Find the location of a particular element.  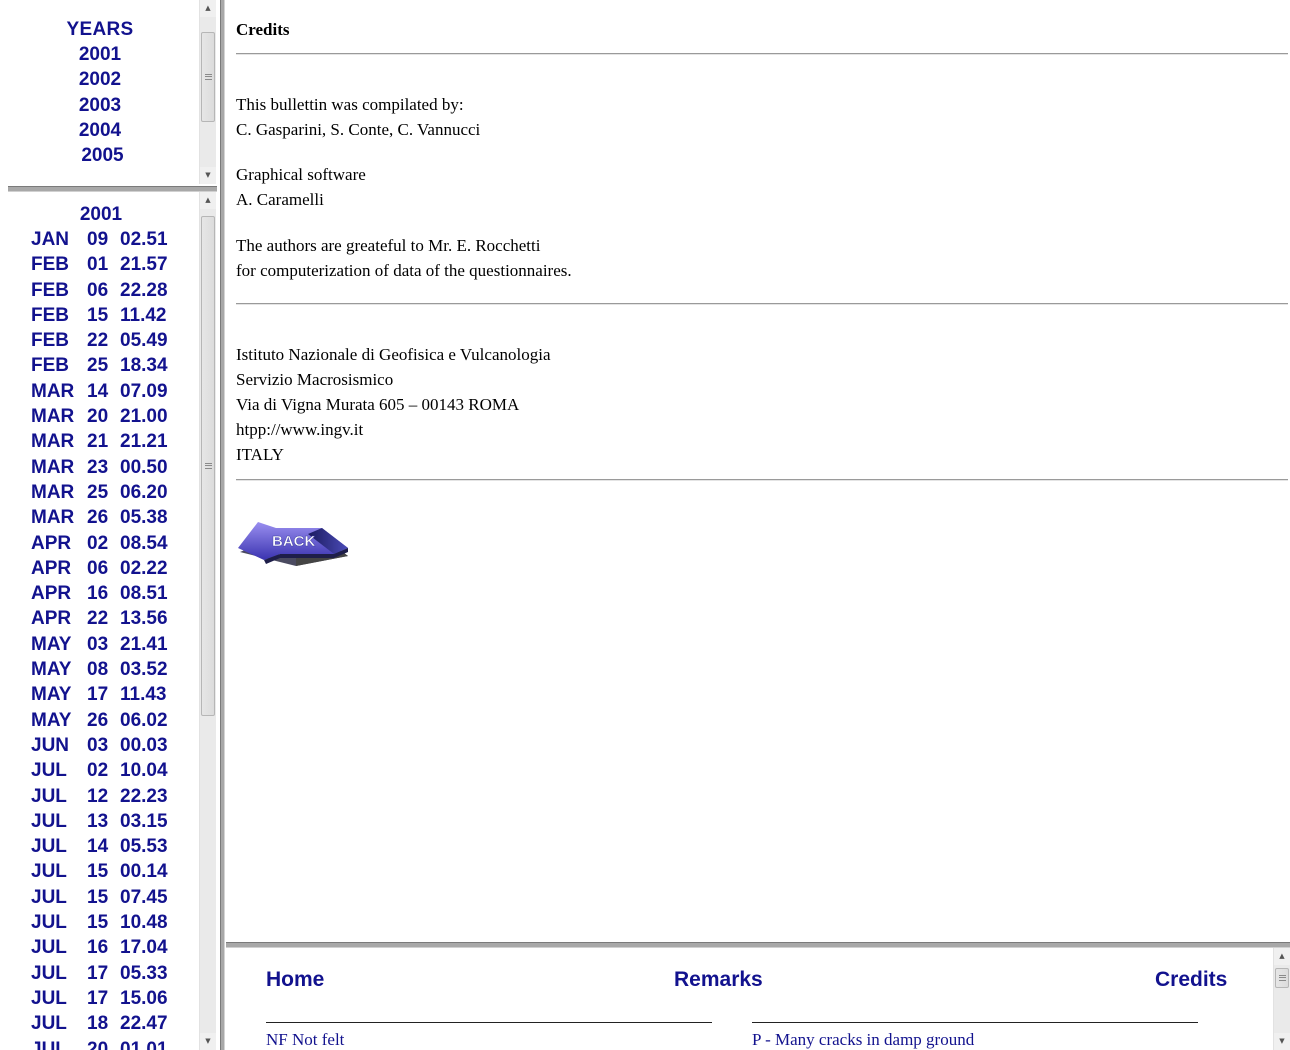

event-link: APR 22 13.56 is located at coordinates (99, 618).